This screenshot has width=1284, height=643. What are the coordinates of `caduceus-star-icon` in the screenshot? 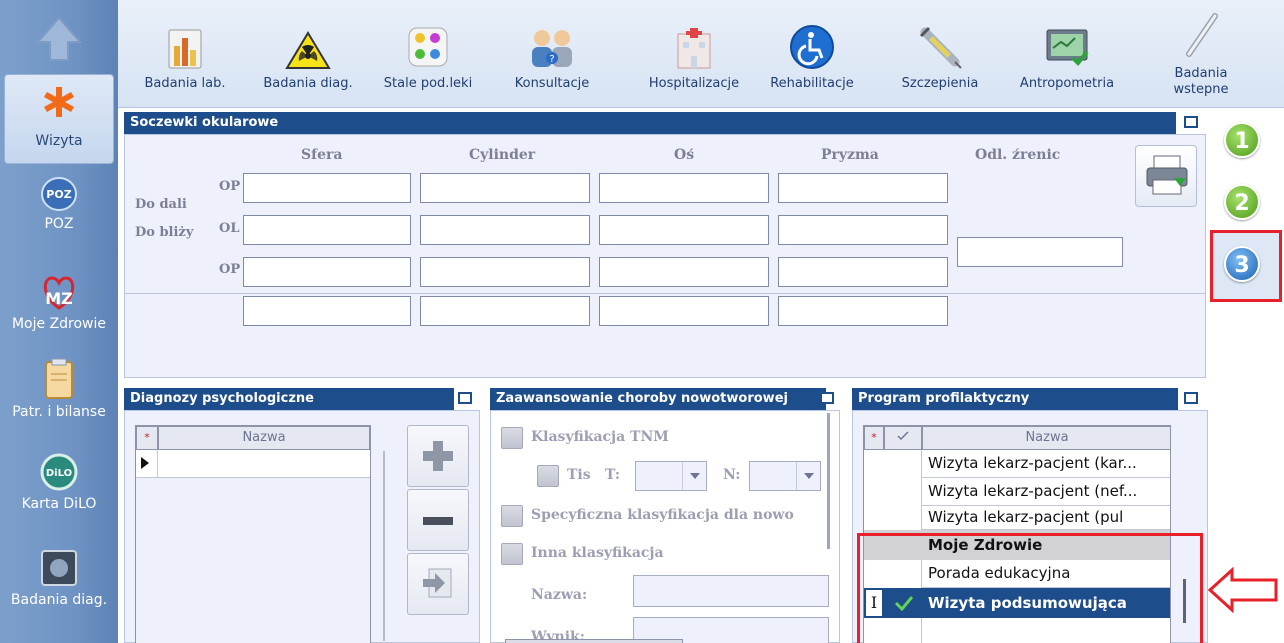 It's located at (59, 102).